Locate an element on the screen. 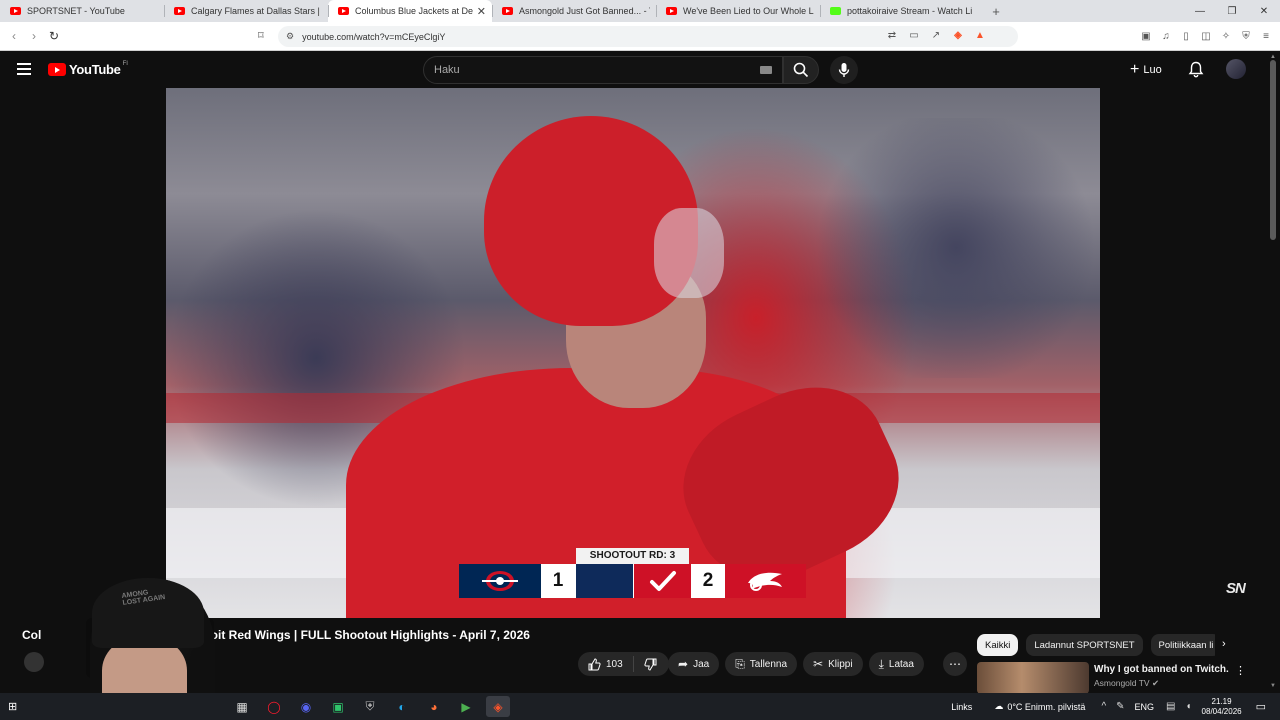  extensions-icon: ✧ is located at coordinates (1226, 36).